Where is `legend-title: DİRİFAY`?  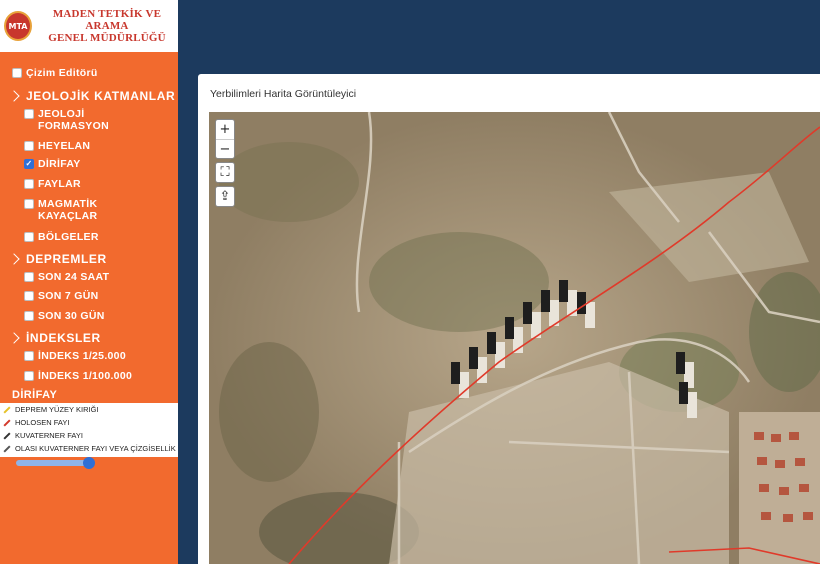
legend-title: DİRİFAY is located at coordinates (35, 395).